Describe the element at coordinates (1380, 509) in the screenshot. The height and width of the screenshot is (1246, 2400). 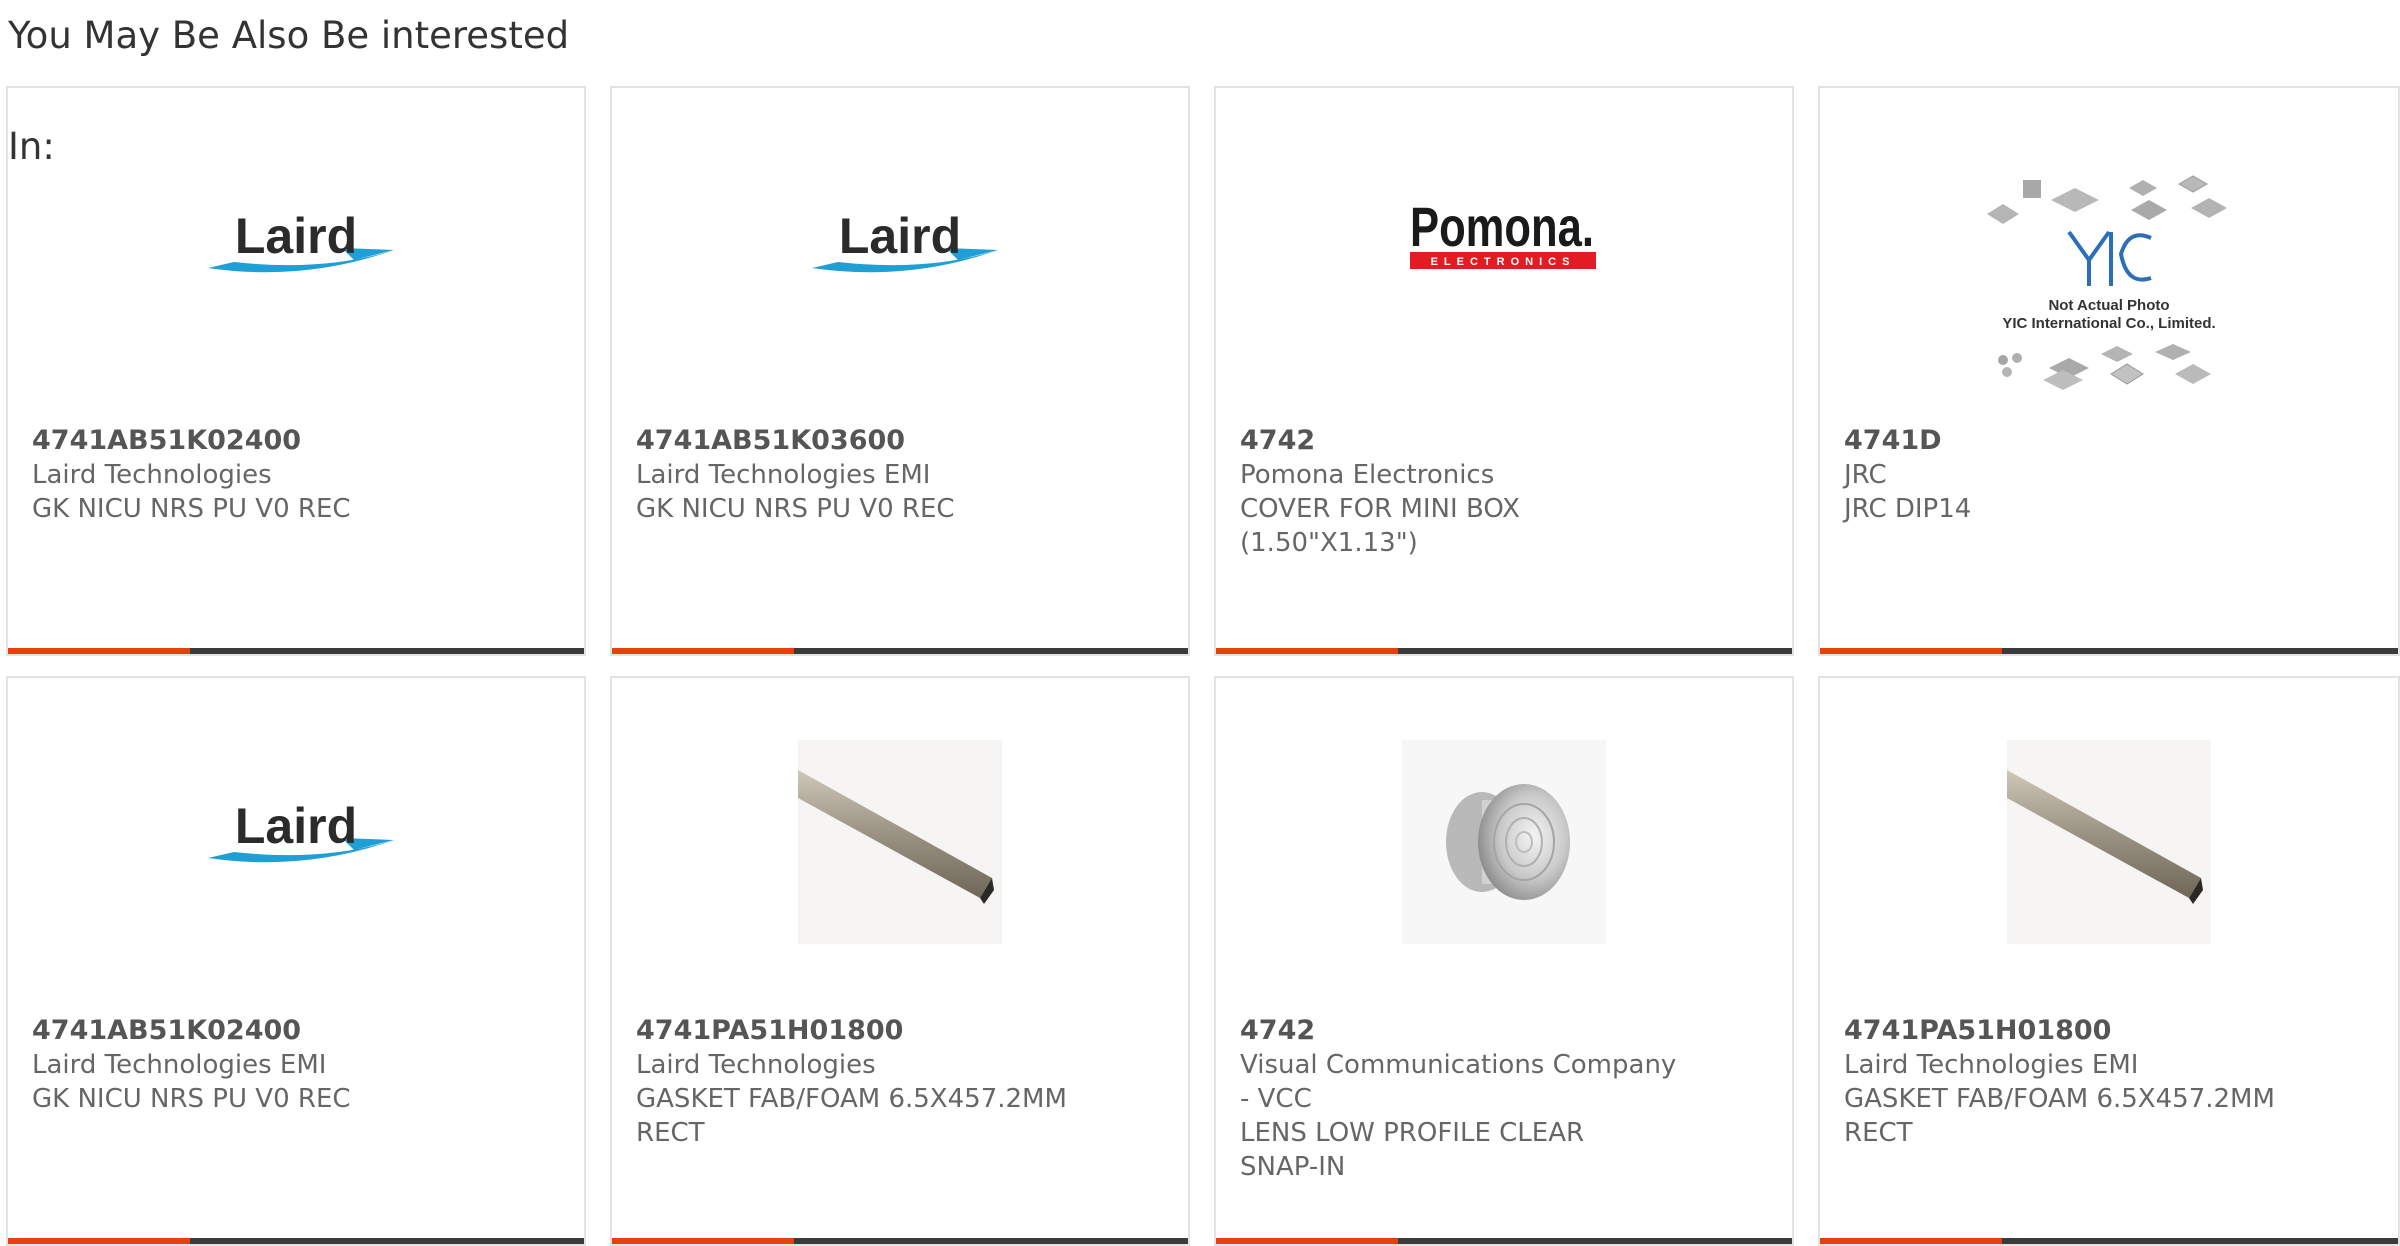
I see `description-line: COVER FOR MINI BOX` at that location.